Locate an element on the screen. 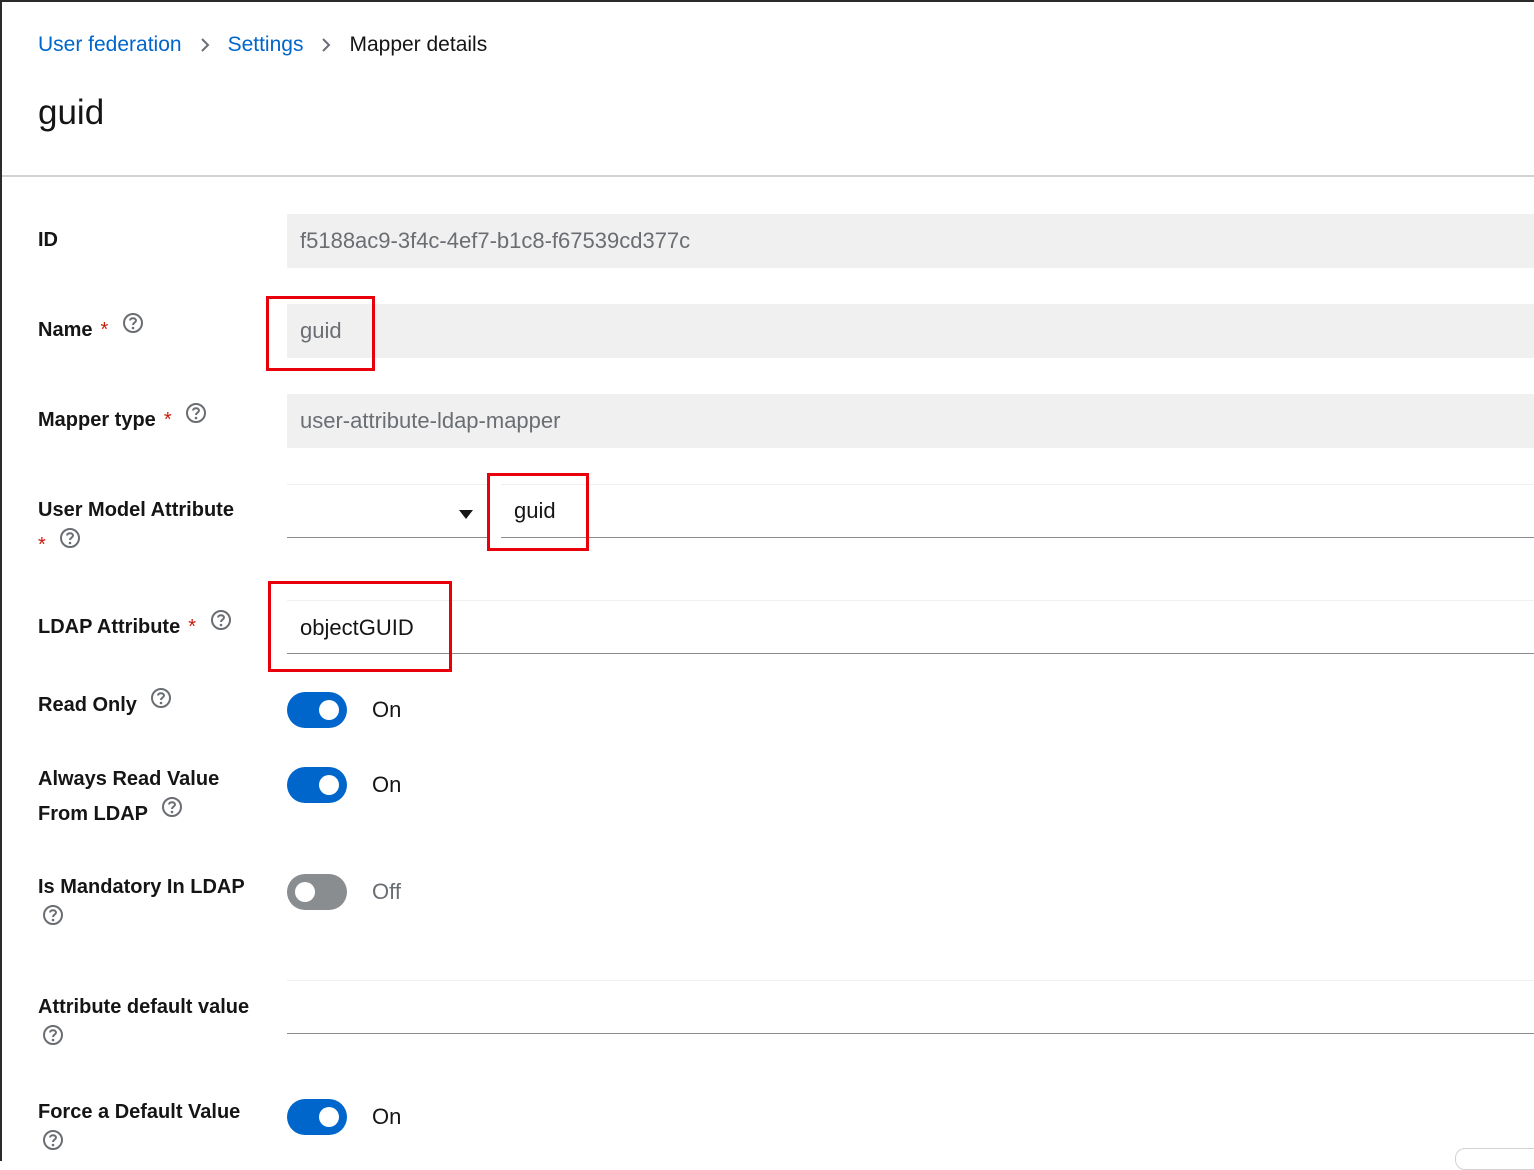  read-only-state: On is located at coordinates (387, 709).